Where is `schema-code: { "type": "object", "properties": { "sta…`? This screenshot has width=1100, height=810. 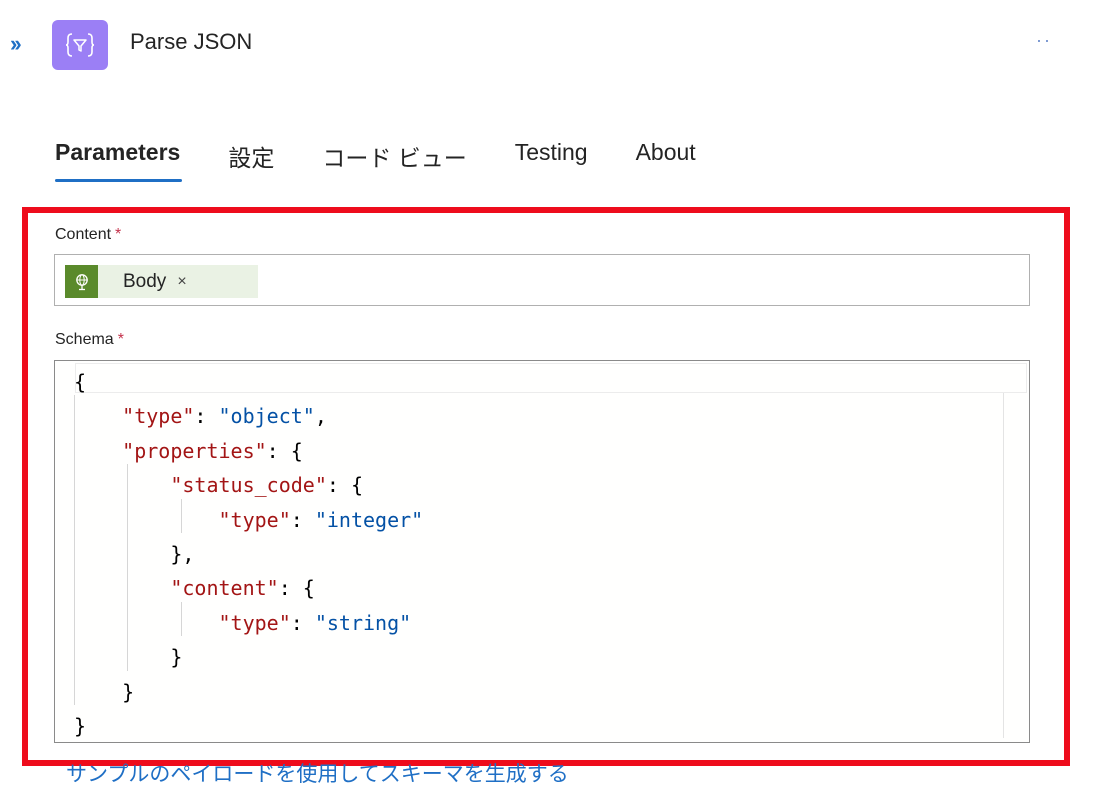 schema-code: { "type": "object", "properties": { "sta… is located at coordinates (249, 553).